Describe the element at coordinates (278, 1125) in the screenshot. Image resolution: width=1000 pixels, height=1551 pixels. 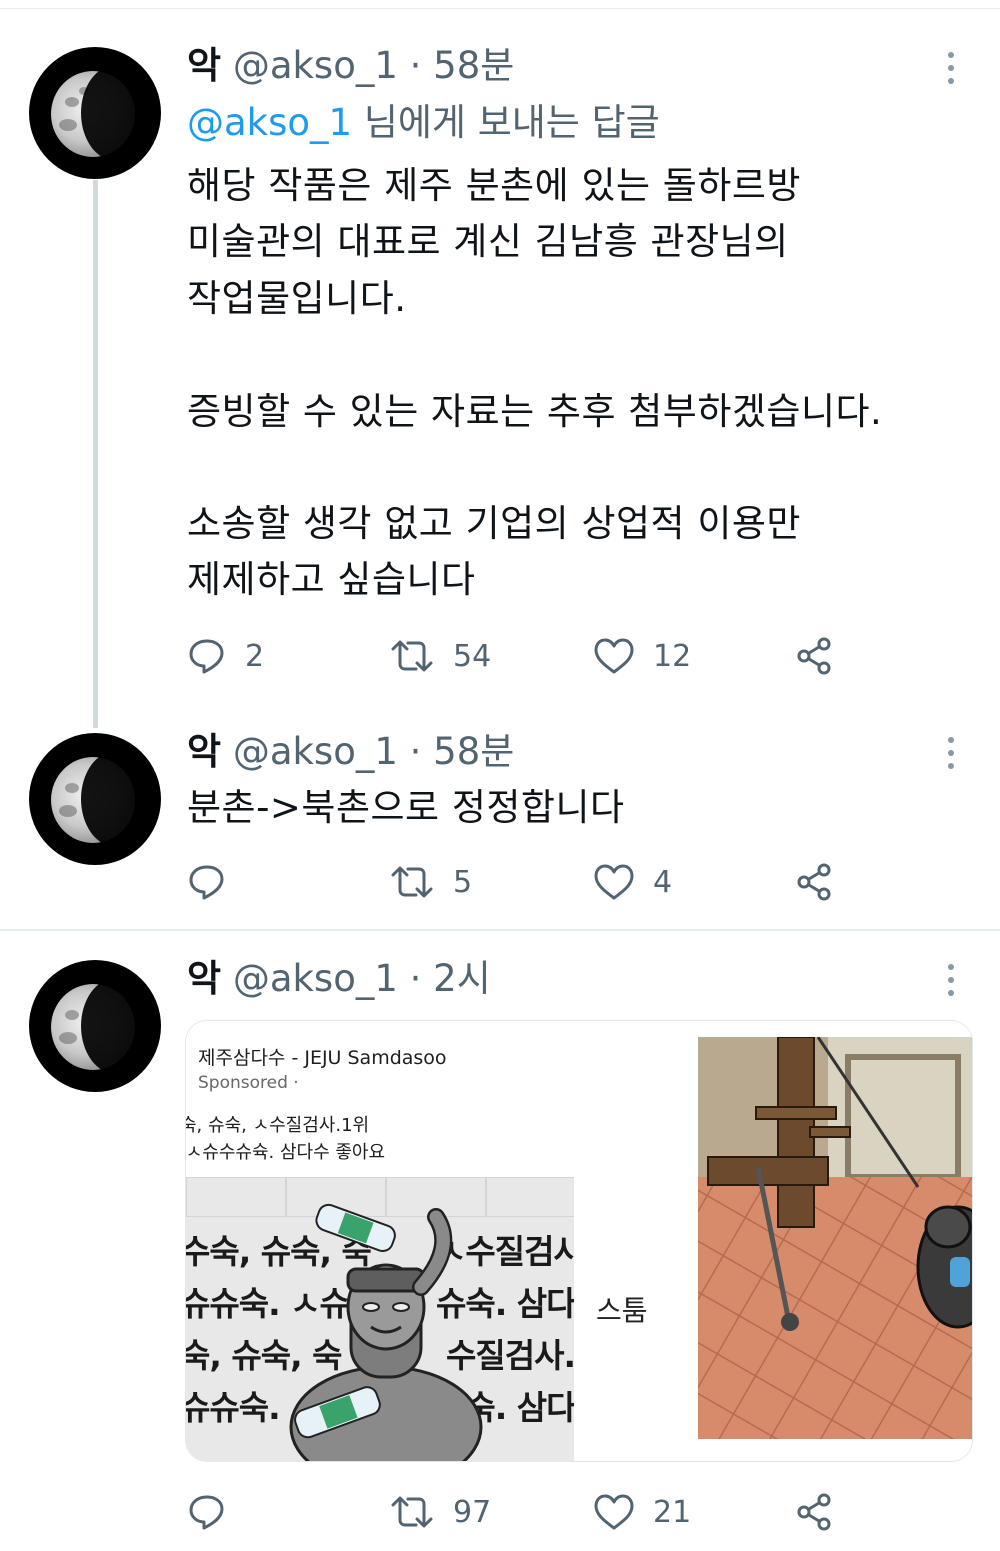
I see `ad-caption-line: 숙, 슈숙, ㅅ수질검사.1위` at that location.